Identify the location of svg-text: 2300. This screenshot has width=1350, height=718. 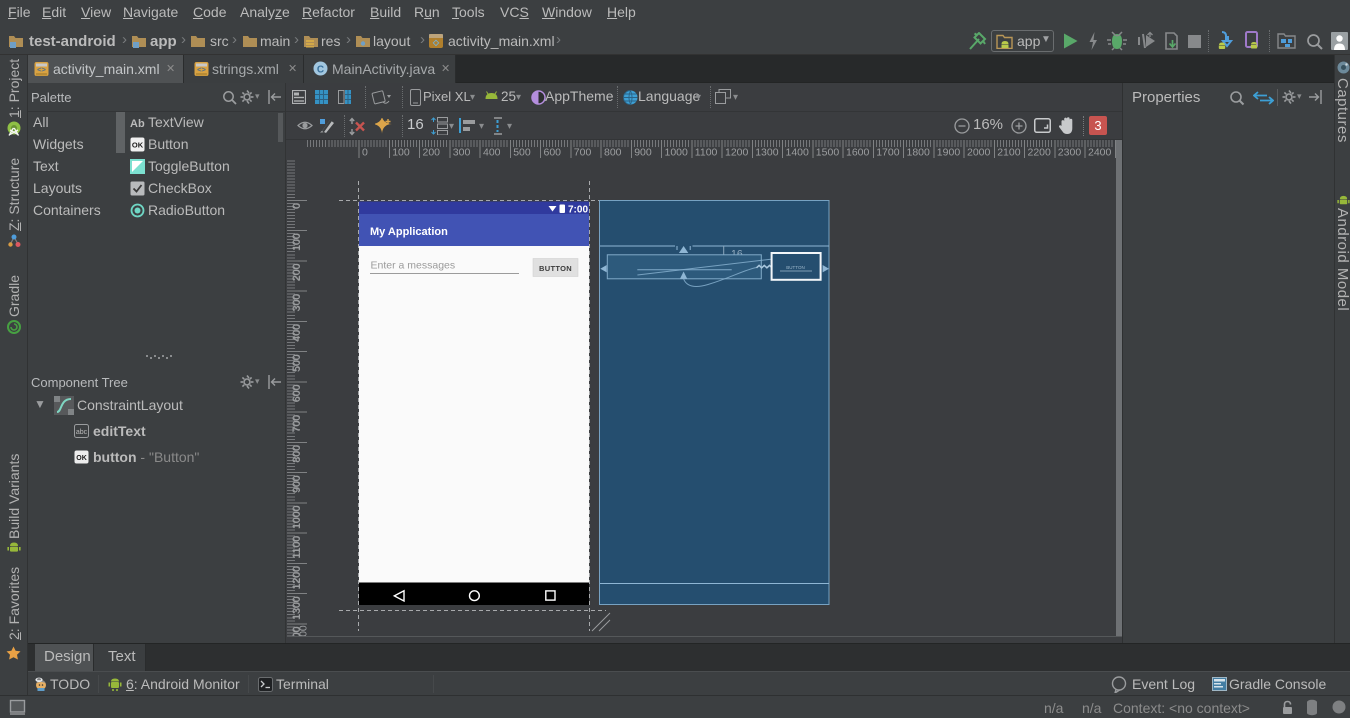
(1070, 153).